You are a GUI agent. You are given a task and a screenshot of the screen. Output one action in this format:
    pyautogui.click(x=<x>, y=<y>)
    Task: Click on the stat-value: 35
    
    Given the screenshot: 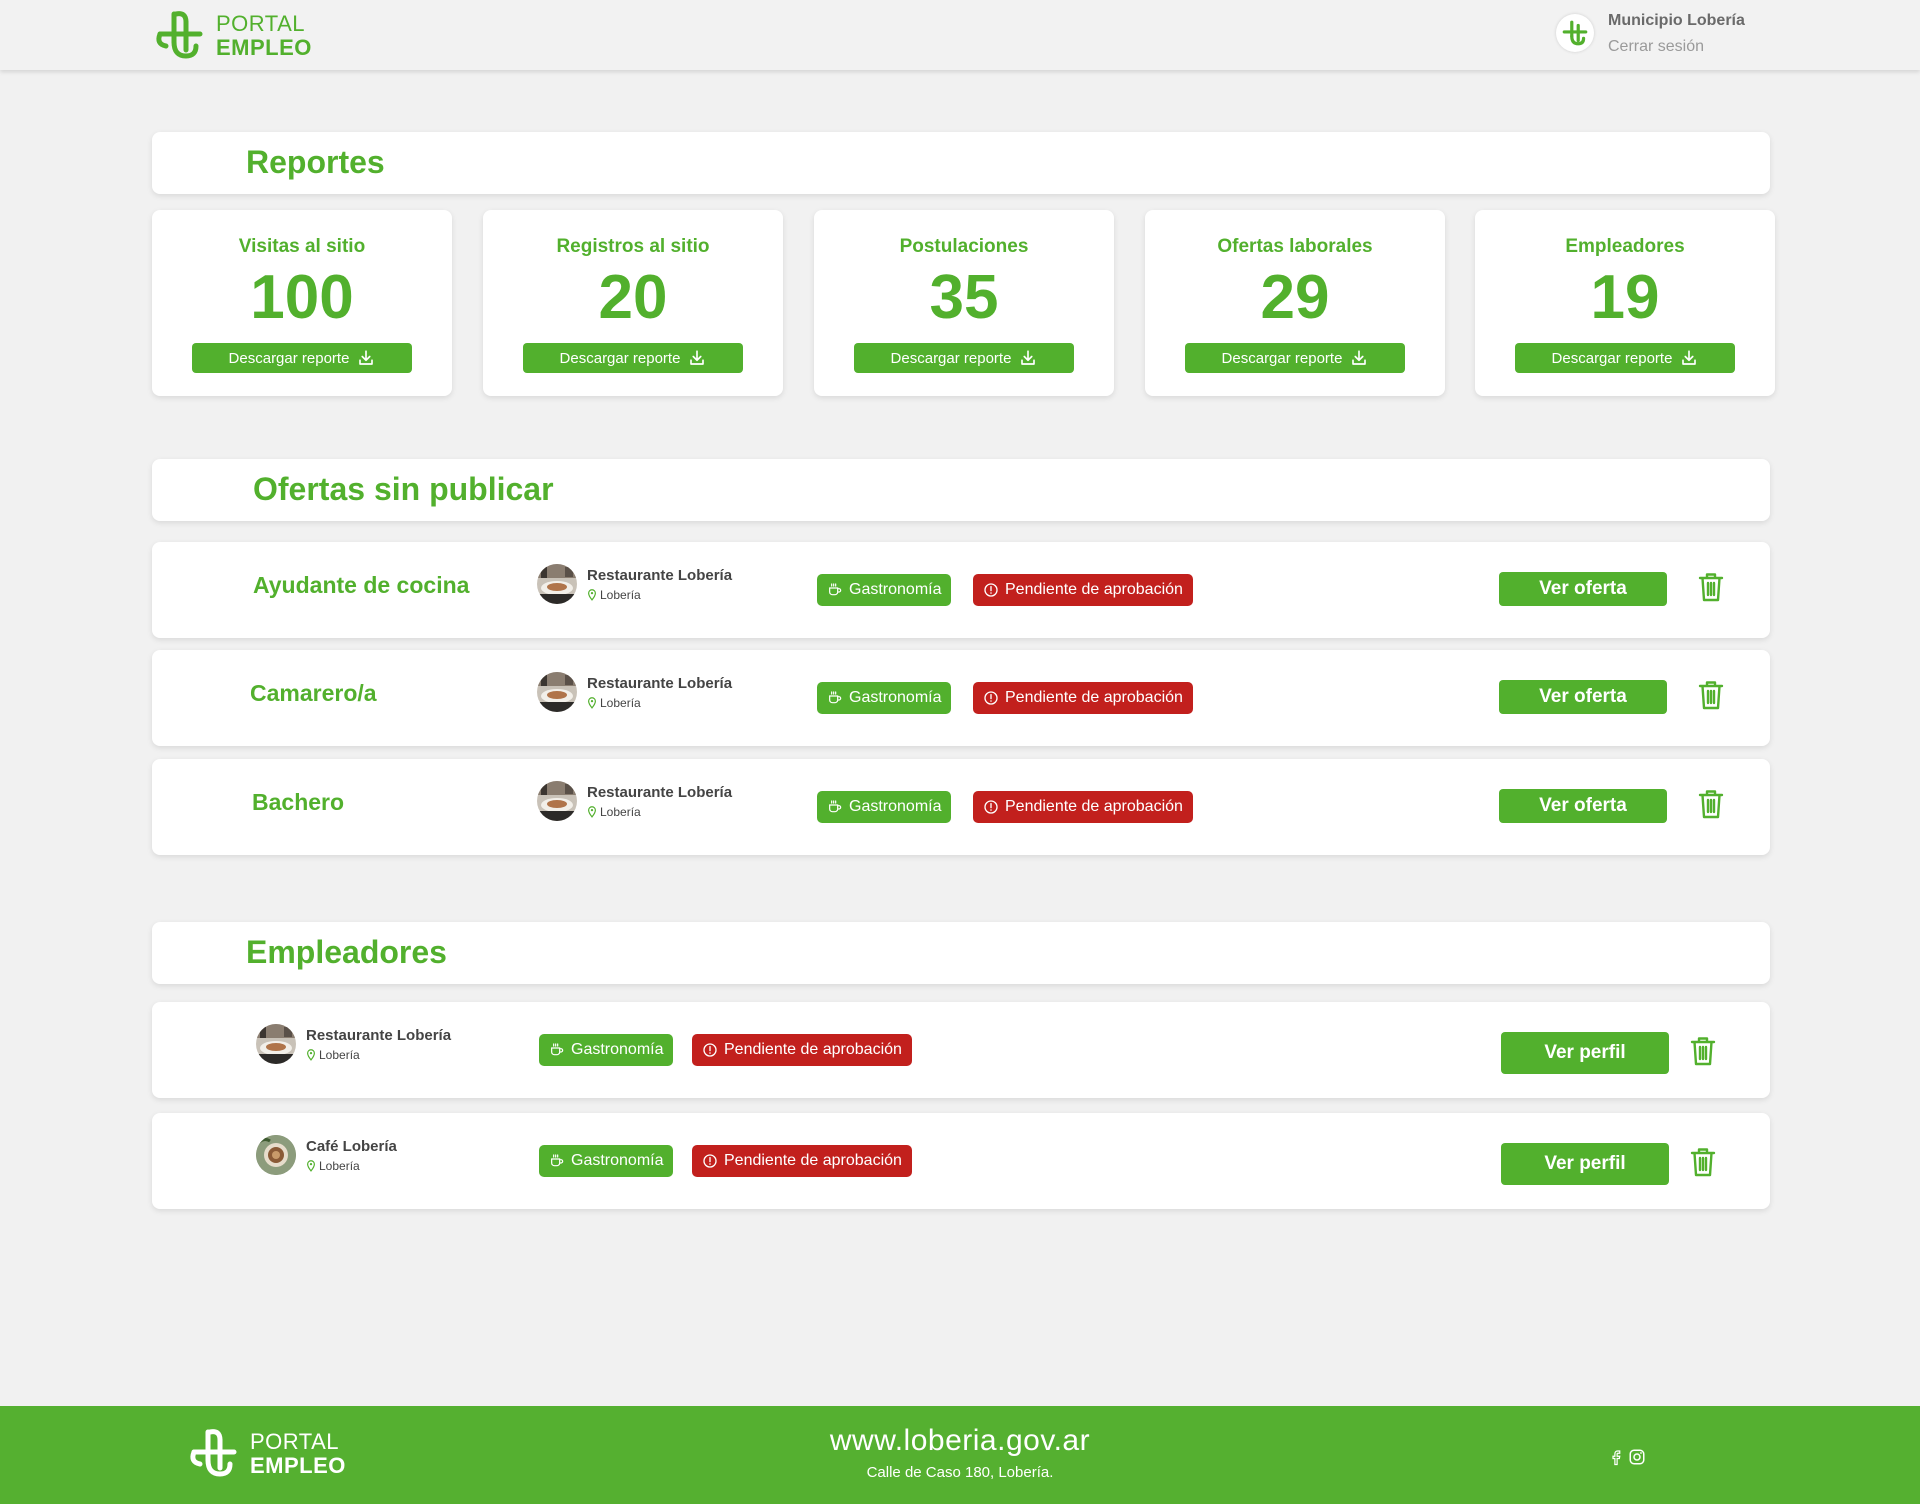 What is the action you would take?
    pyautogui.click(x=964, y=297)
    